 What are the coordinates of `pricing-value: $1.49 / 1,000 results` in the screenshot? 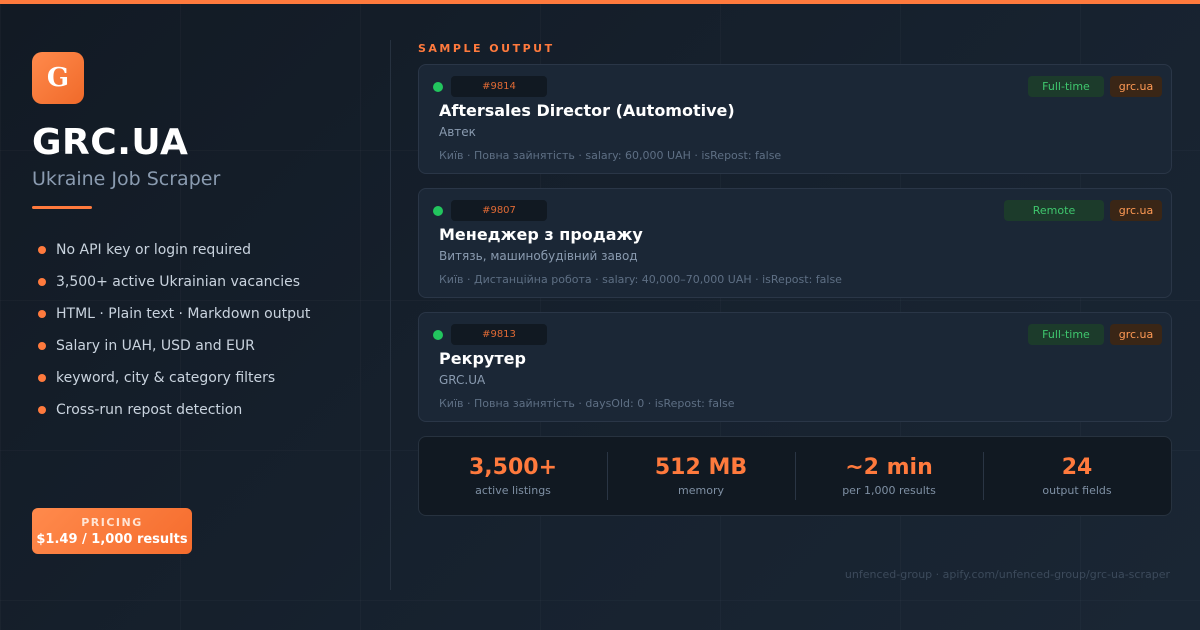 It's located at (112, 539).